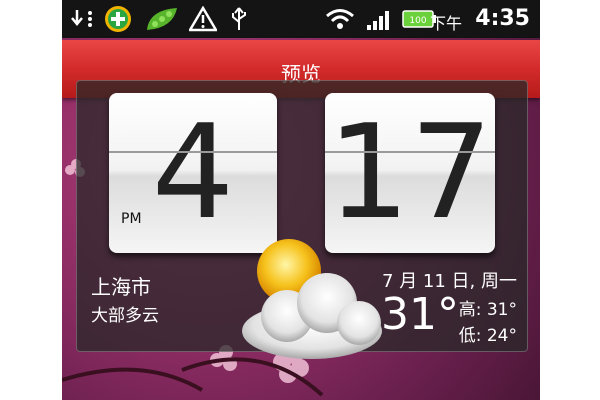 The height and width of the screenshot is (400, 600). I want to click on peapod-icon, so click(162, 19).